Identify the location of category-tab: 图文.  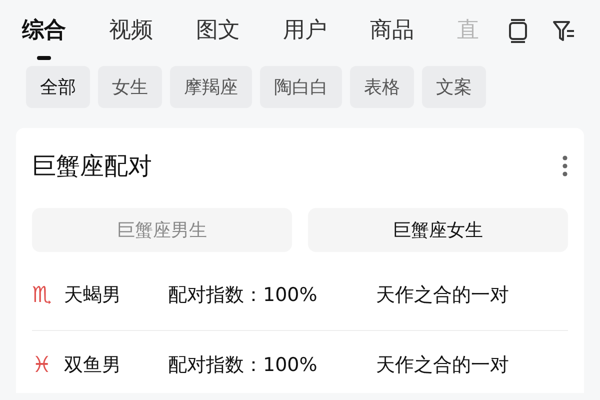
(218, 32).